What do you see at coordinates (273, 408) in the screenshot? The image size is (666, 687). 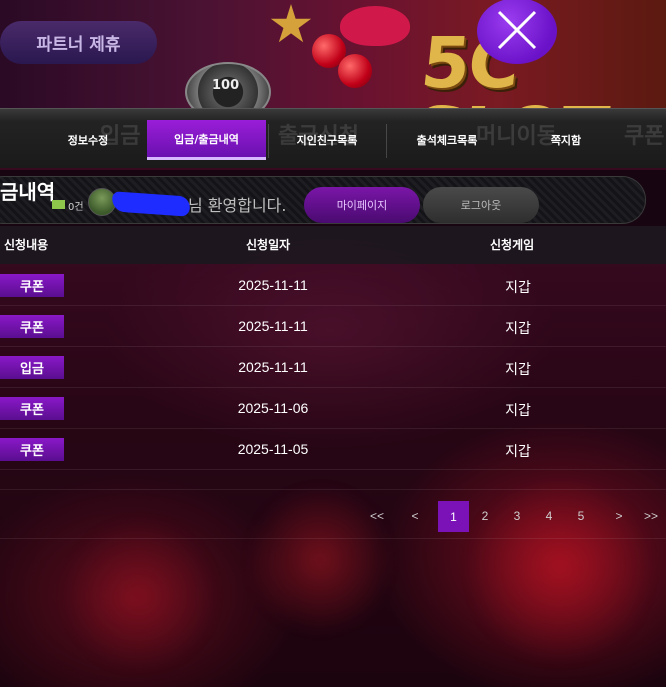 I see `row-date: 2025-11-06` at bounding box center [273, 408].